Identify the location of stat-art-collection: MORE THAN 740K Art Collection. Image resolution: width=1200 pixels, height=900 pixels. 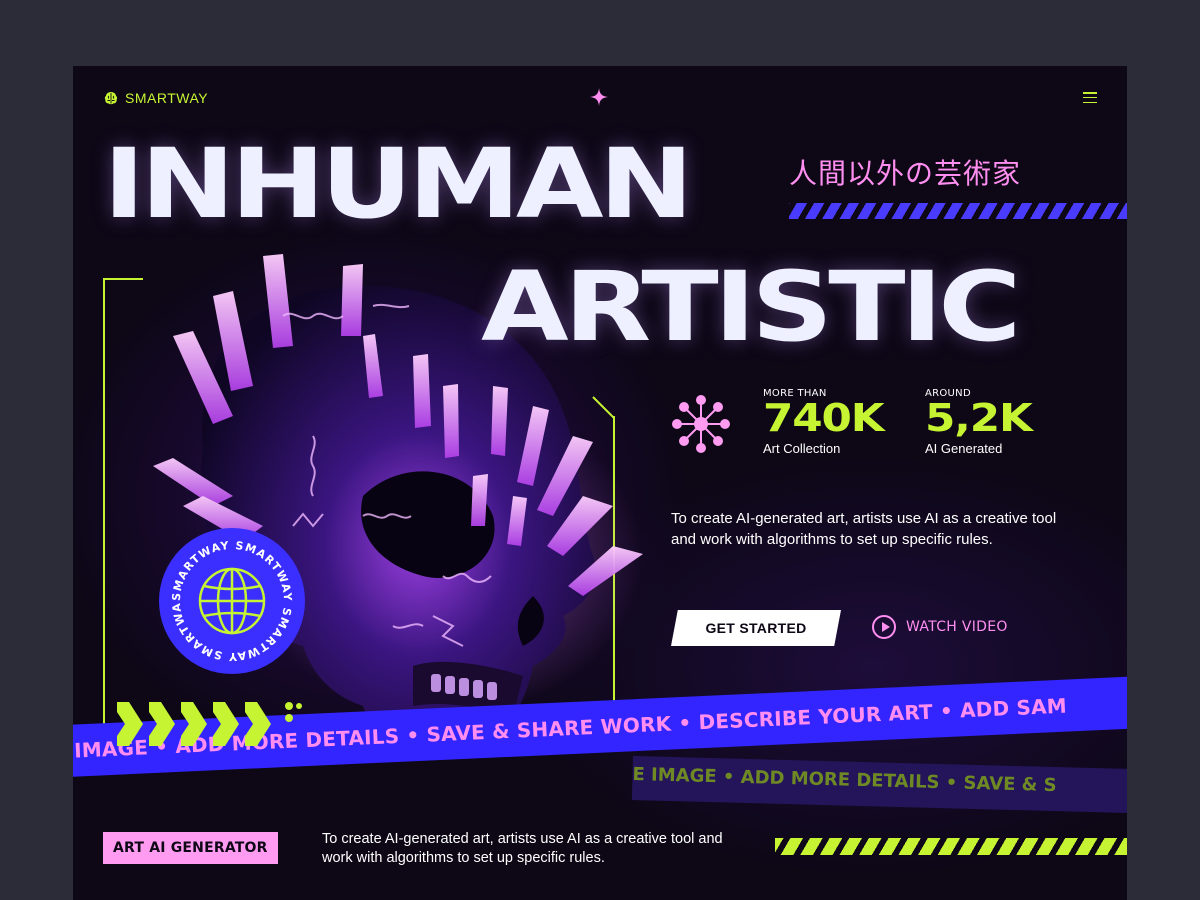
(824, 422).